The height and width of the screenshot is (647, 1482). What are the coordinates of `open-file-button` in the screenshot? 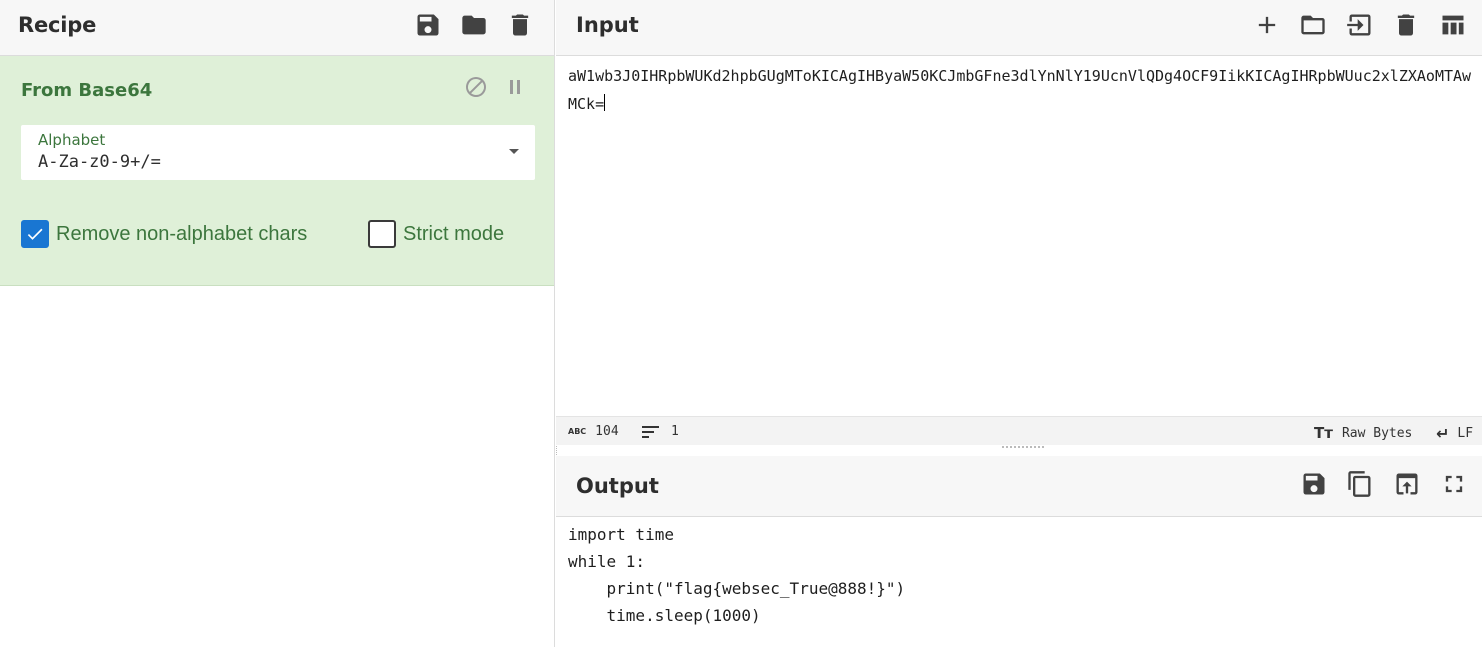 It's located at (1313, 25).